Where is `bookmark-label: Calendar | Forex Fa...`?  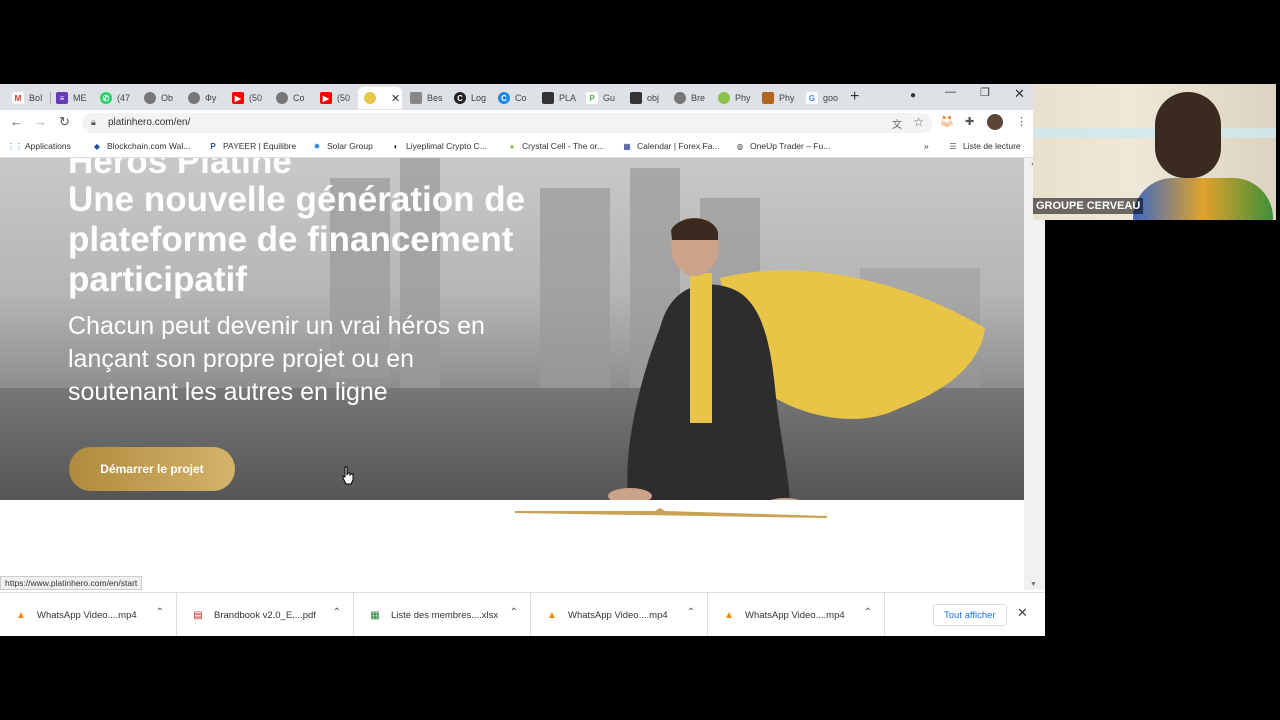 bookmark-label: Calendar | Forex Fa... is located at coordinates (678, 146).